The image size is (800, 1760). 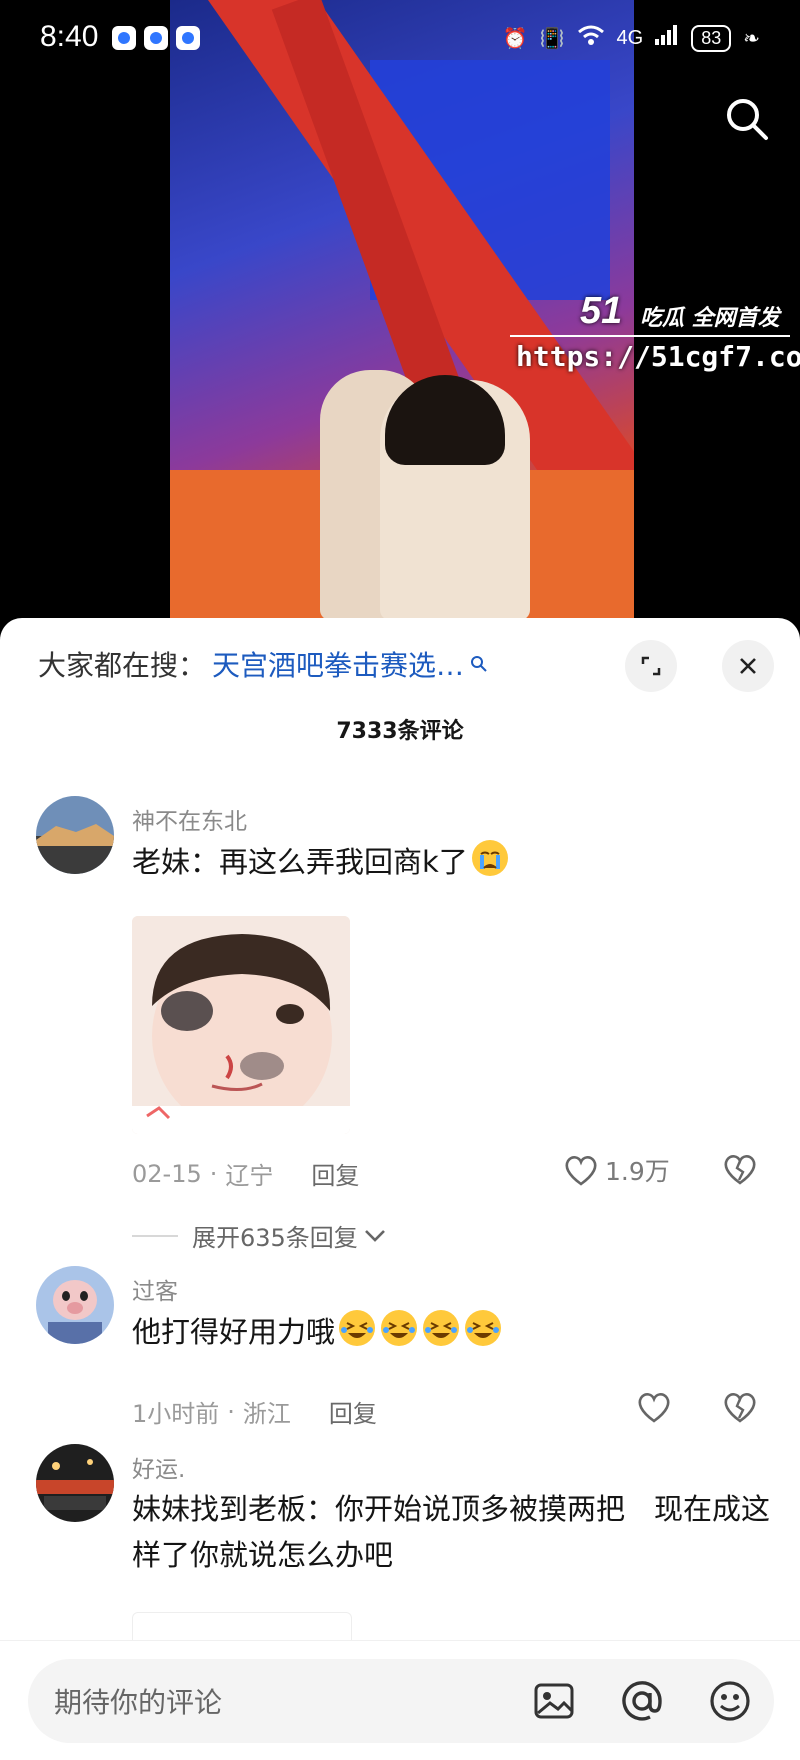 What do you see at coordinates (400, 731) in the screenshot?
I see `comment-count: 7333条评论` at bounding box center [400, 731].